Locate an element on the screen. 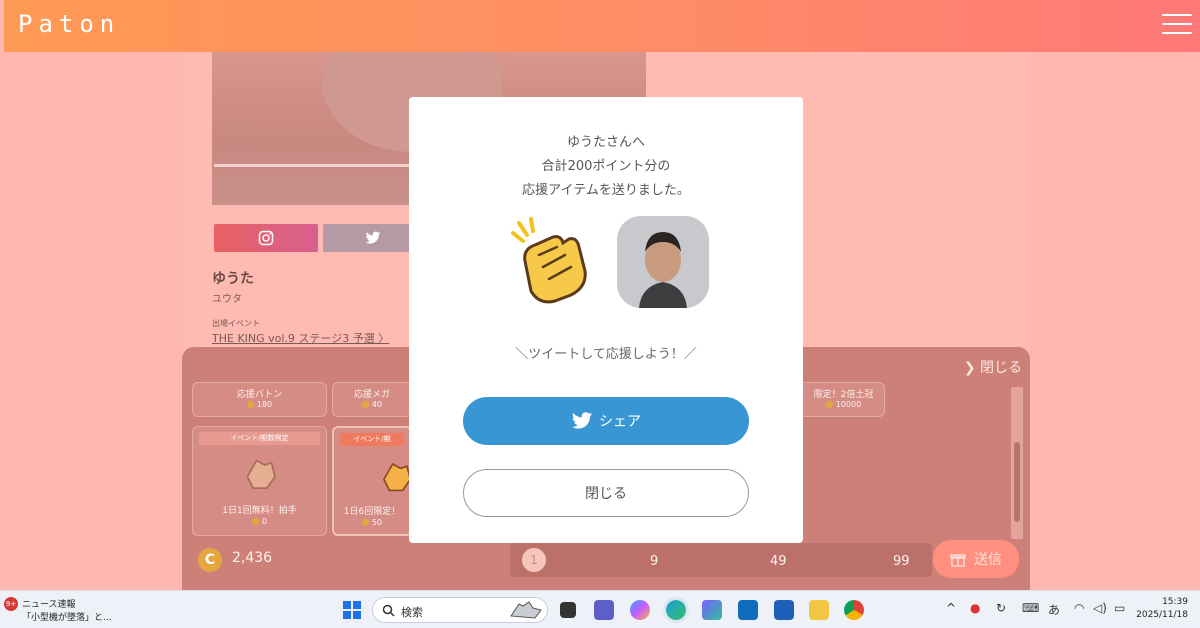  gift-item: 限定！2倍土冠 10000 is located at coordinates (844, 399).